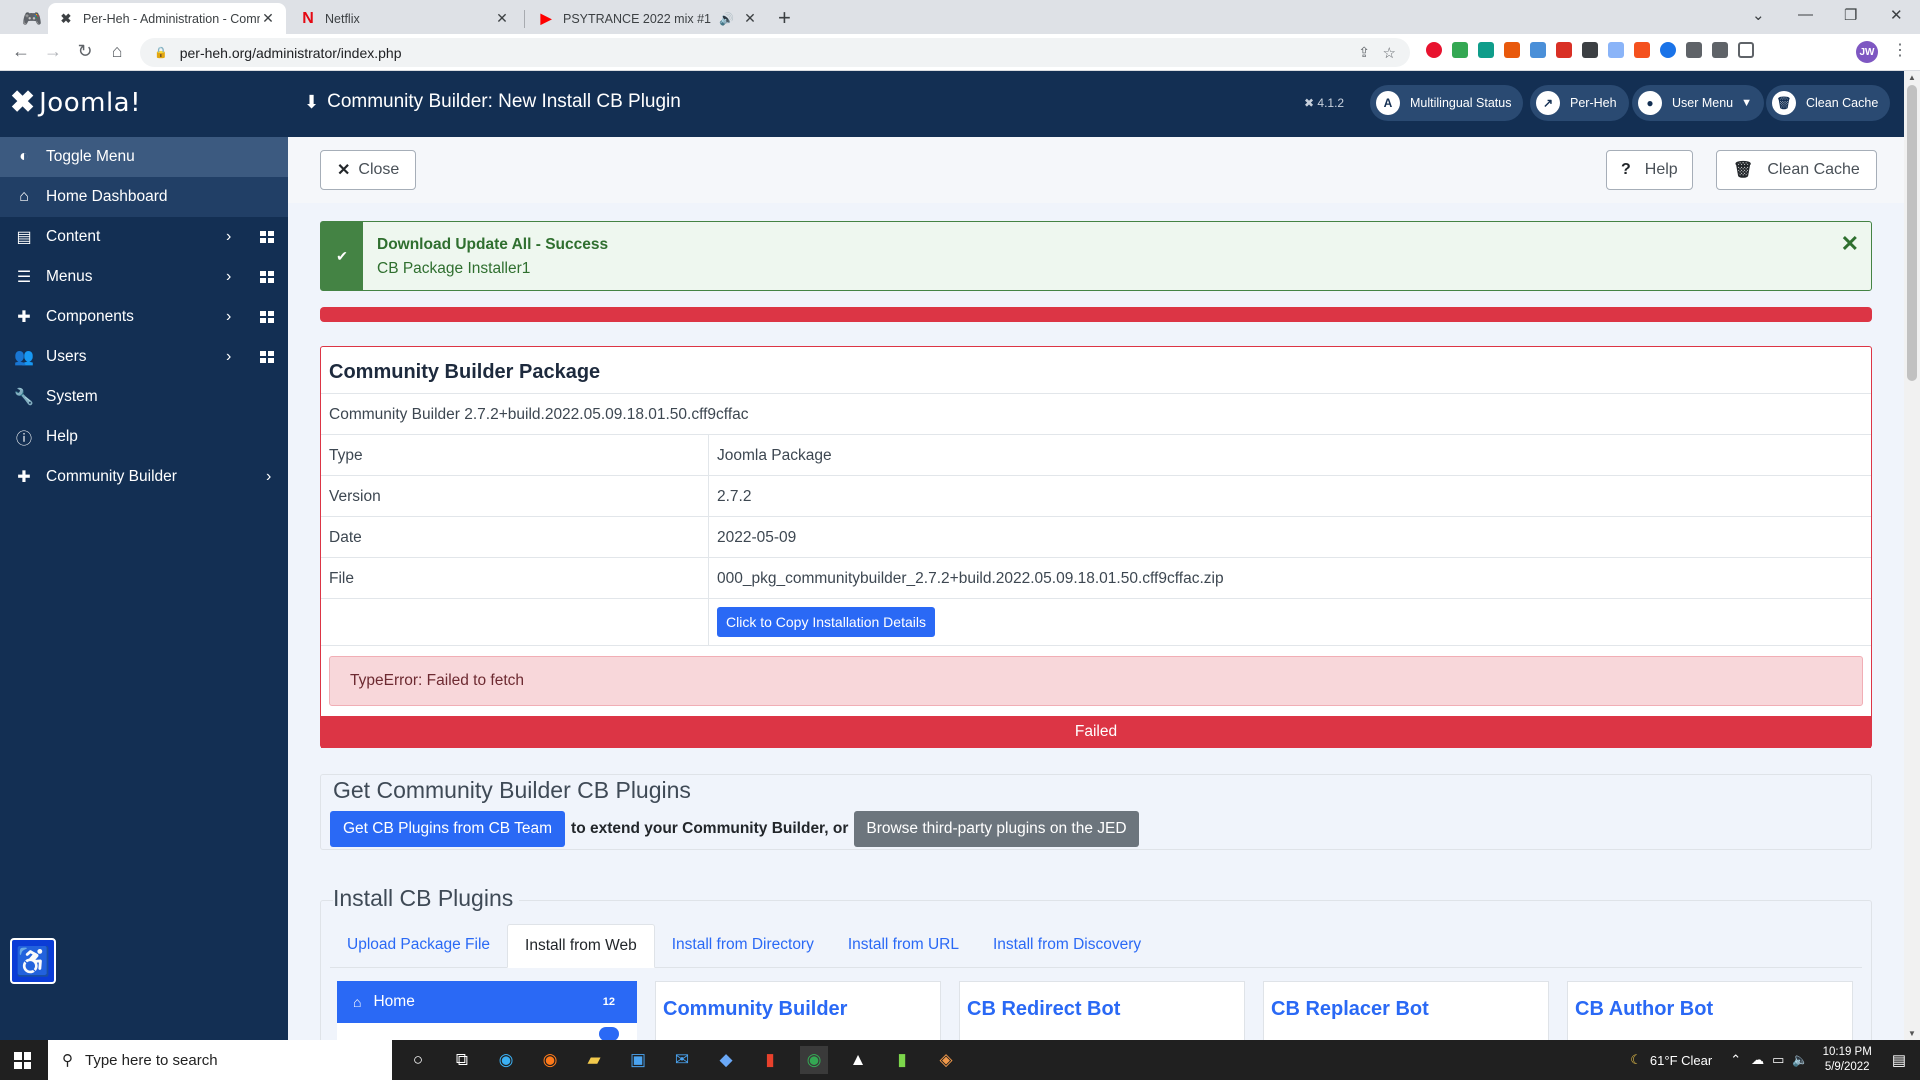 This screenshot has height=1080, width=1920. Describe the element at coordinates (638, 1060) in the screenshot. I see `store-icon: ▣` at that location.